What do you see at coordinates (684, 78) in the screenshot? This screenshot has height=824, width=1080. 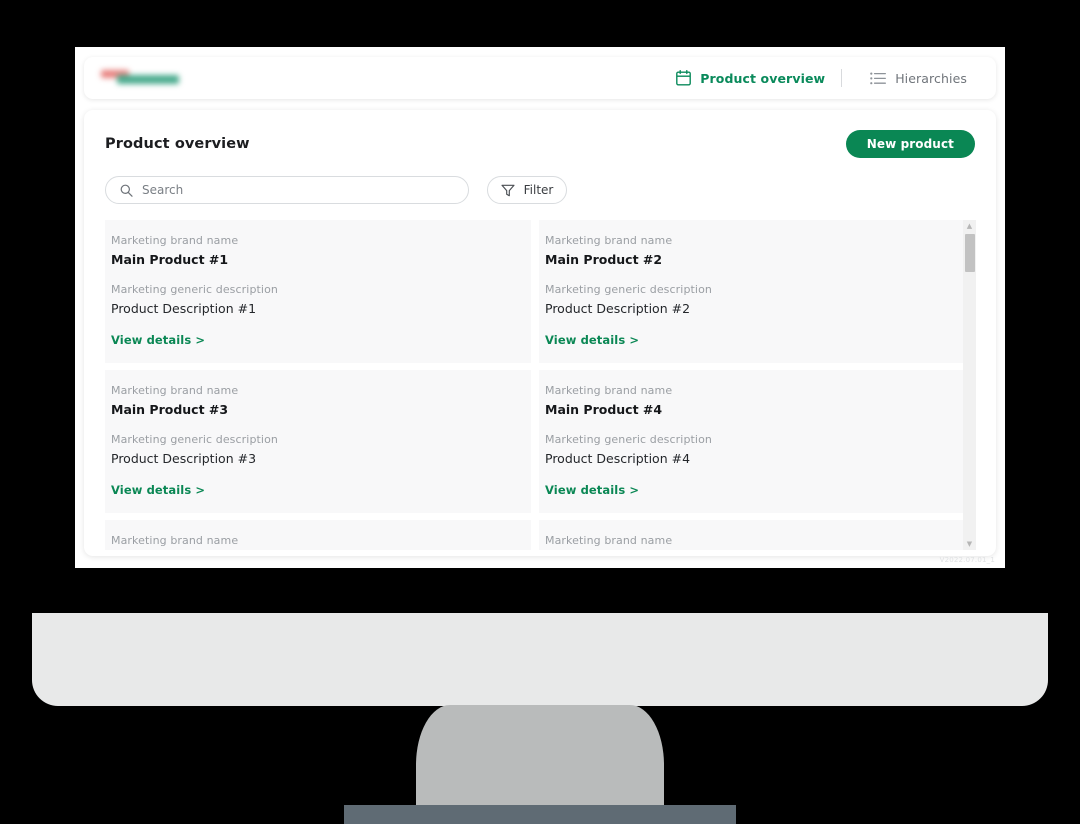 I see `calendar-icon` at bounding box center [684, 78].